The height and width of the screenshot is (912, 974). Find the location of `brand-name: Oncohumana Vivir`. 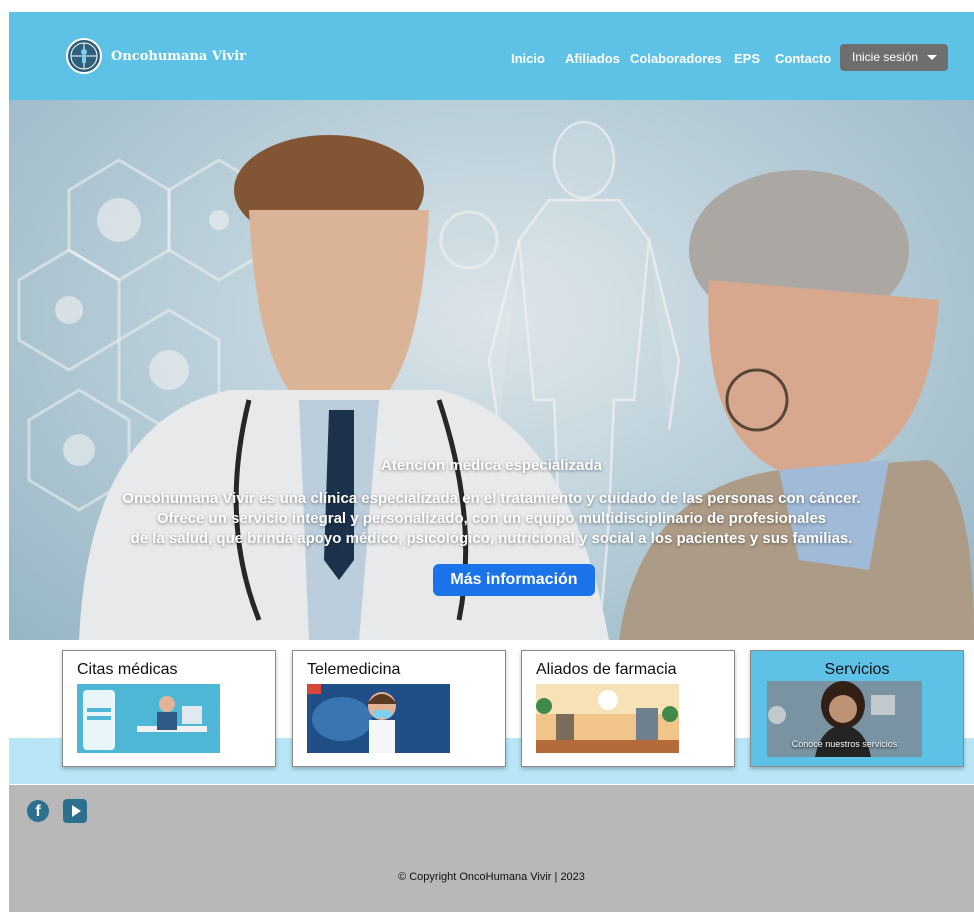

brand-name: Oncohumana Vivir is located at coordinates (178, 56).